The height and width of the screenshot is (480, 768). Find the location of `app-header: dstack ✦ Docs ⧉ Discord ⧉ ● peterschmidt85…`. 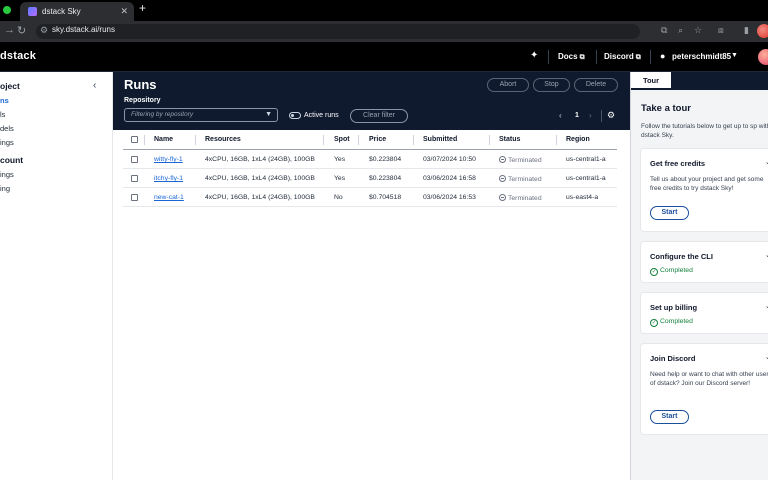

app-header: dstack ✦ Docs ⧉ Discord ⧉ ● peterschmidt85… is located at coordinates (384, 57).